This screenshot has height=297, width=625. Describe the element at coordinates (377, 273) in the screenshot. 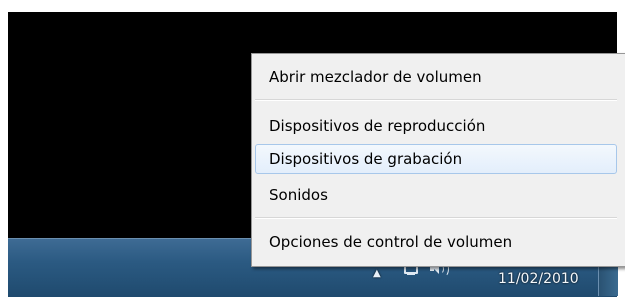

I see `show-hidden-icons-arrow-icon: ▲` at that location.